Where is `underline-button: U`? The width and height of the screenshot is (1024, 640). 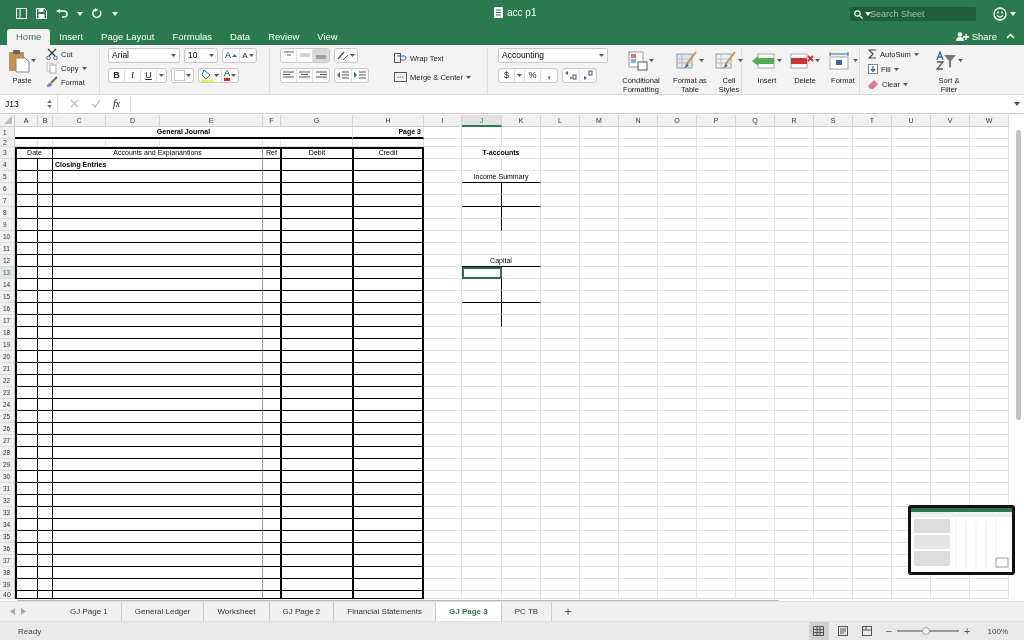 underline-button: U is located at coordinates (149, 75).